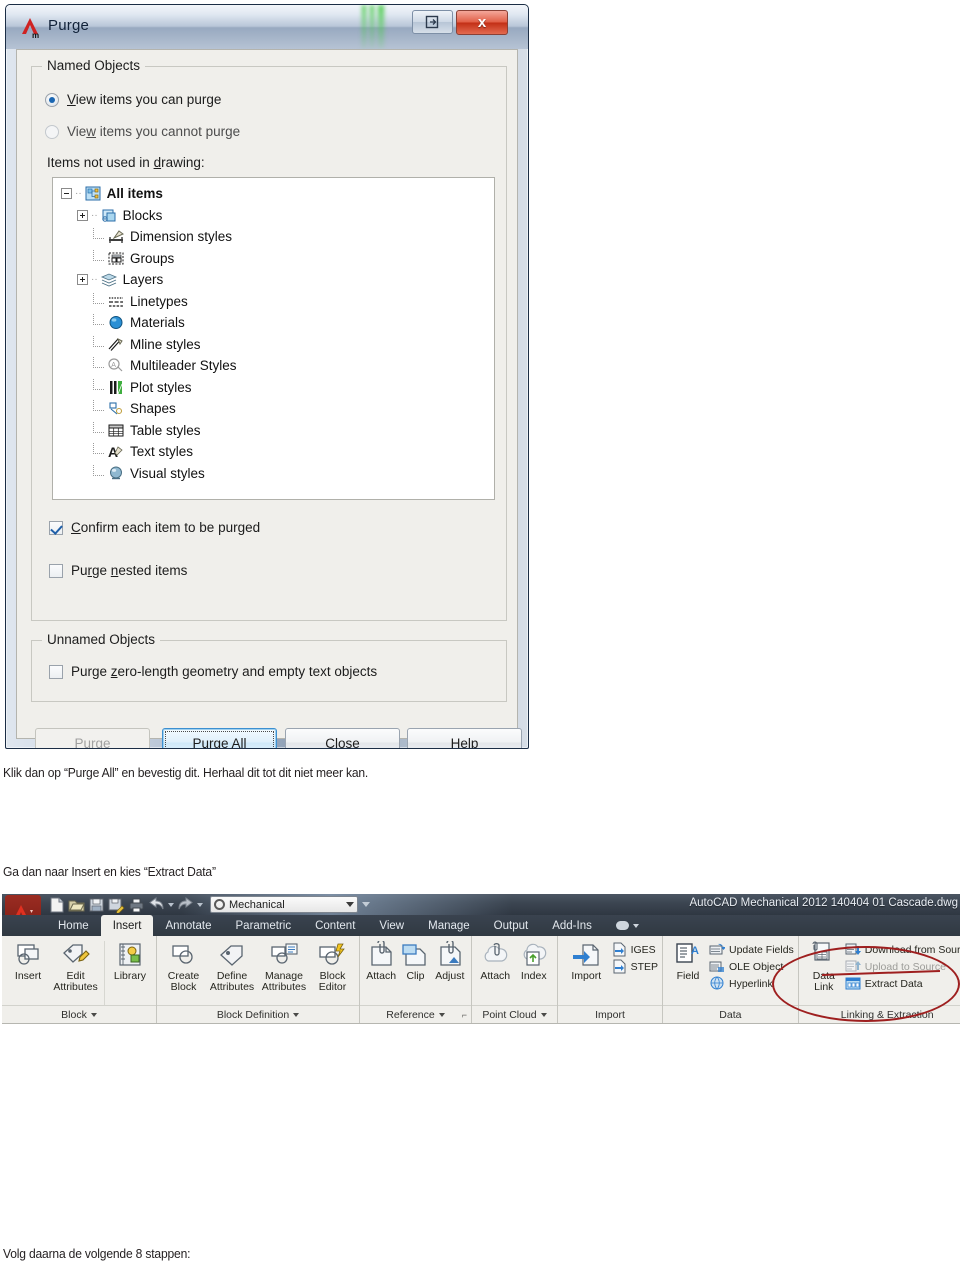 The width and height of the screenshot is (960, 1265). What do you see at coordinates (277, 237) in the screenshot?
I see `tree-item-dimension-styles: Dimension styles` at bounding box center [277, 237].